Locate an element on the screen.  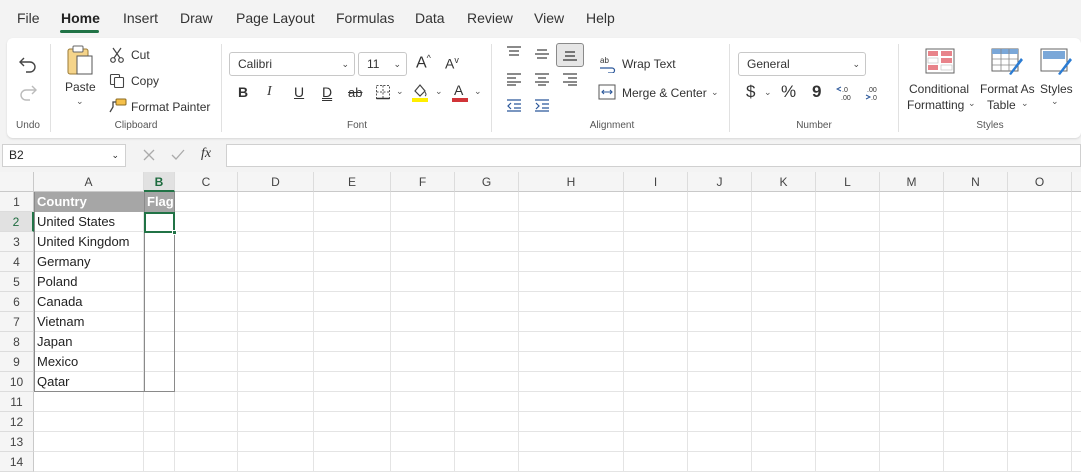
column-header-e: E is located at coordinates (352, 182).